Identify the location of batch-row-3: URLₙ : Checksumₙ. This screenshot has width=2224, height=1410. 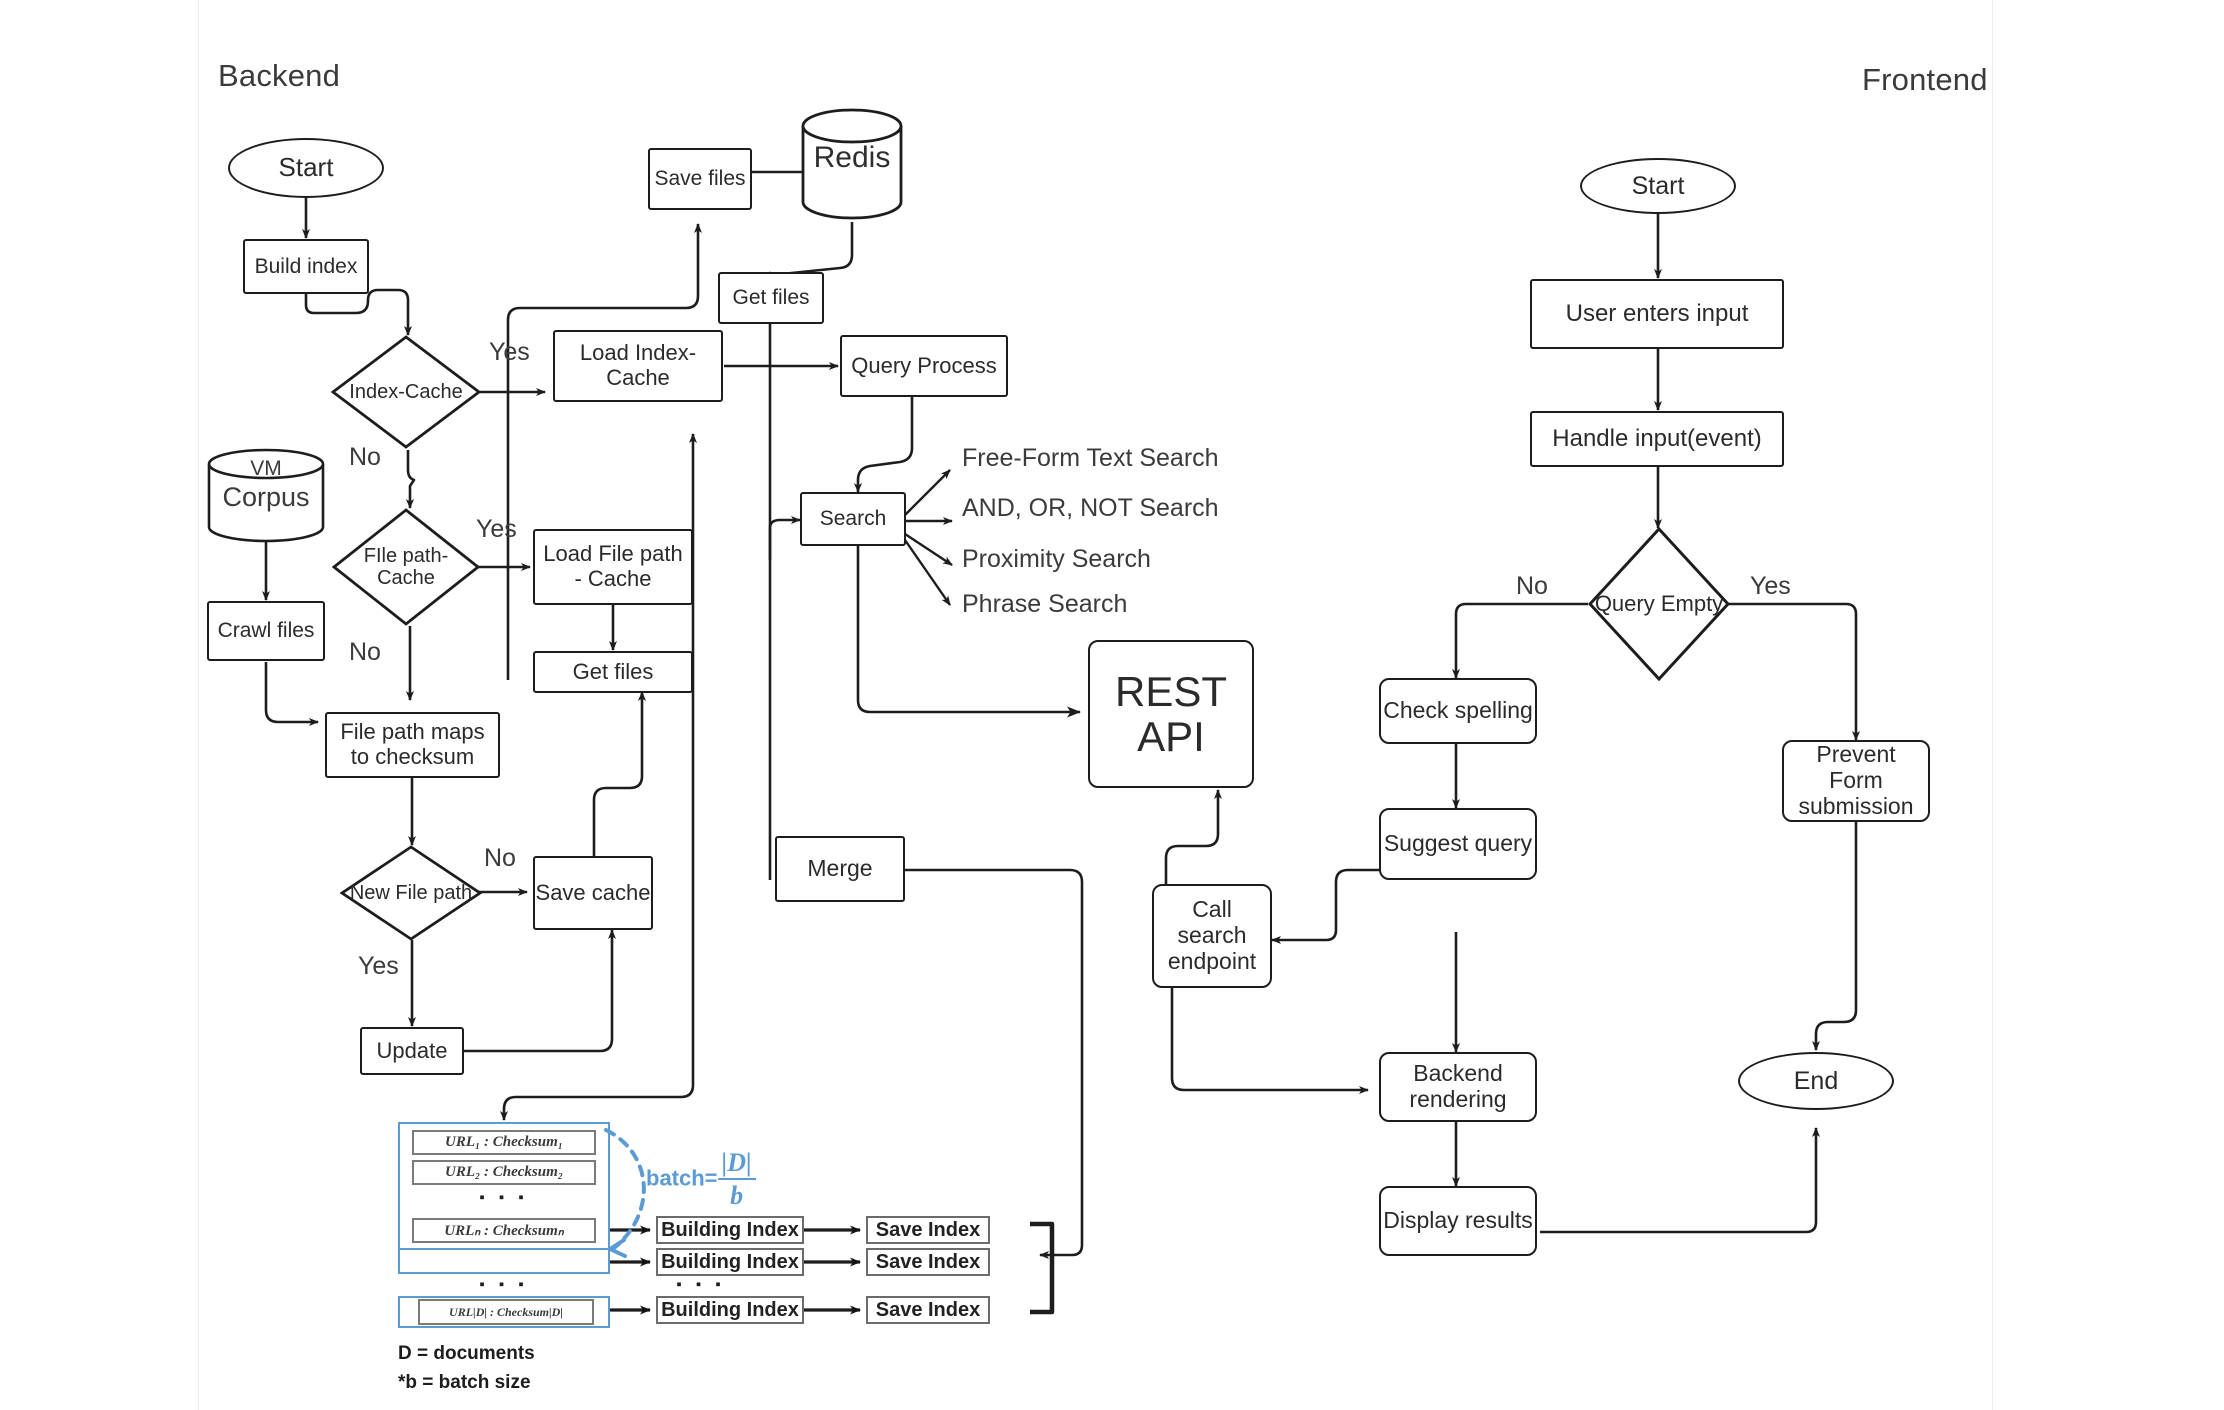
(504, 1230).